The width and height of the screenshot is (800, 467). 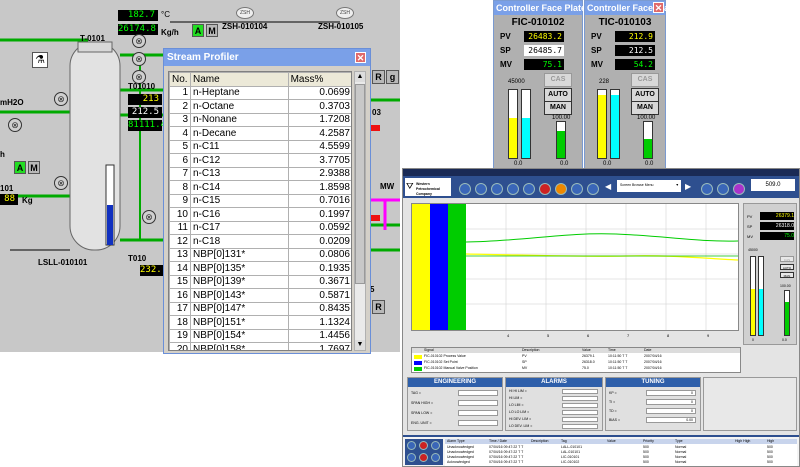 What do you see at coordinates (260, 214) in the screenshot?
I see `table-row: 10 n-C16 0.1997` at bounding box center [260, 214].